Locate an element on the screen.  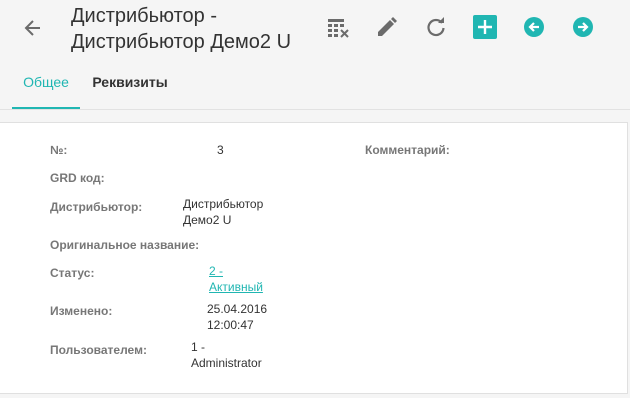
user-value-line2: Administrator is located at coordinates (226, 363).